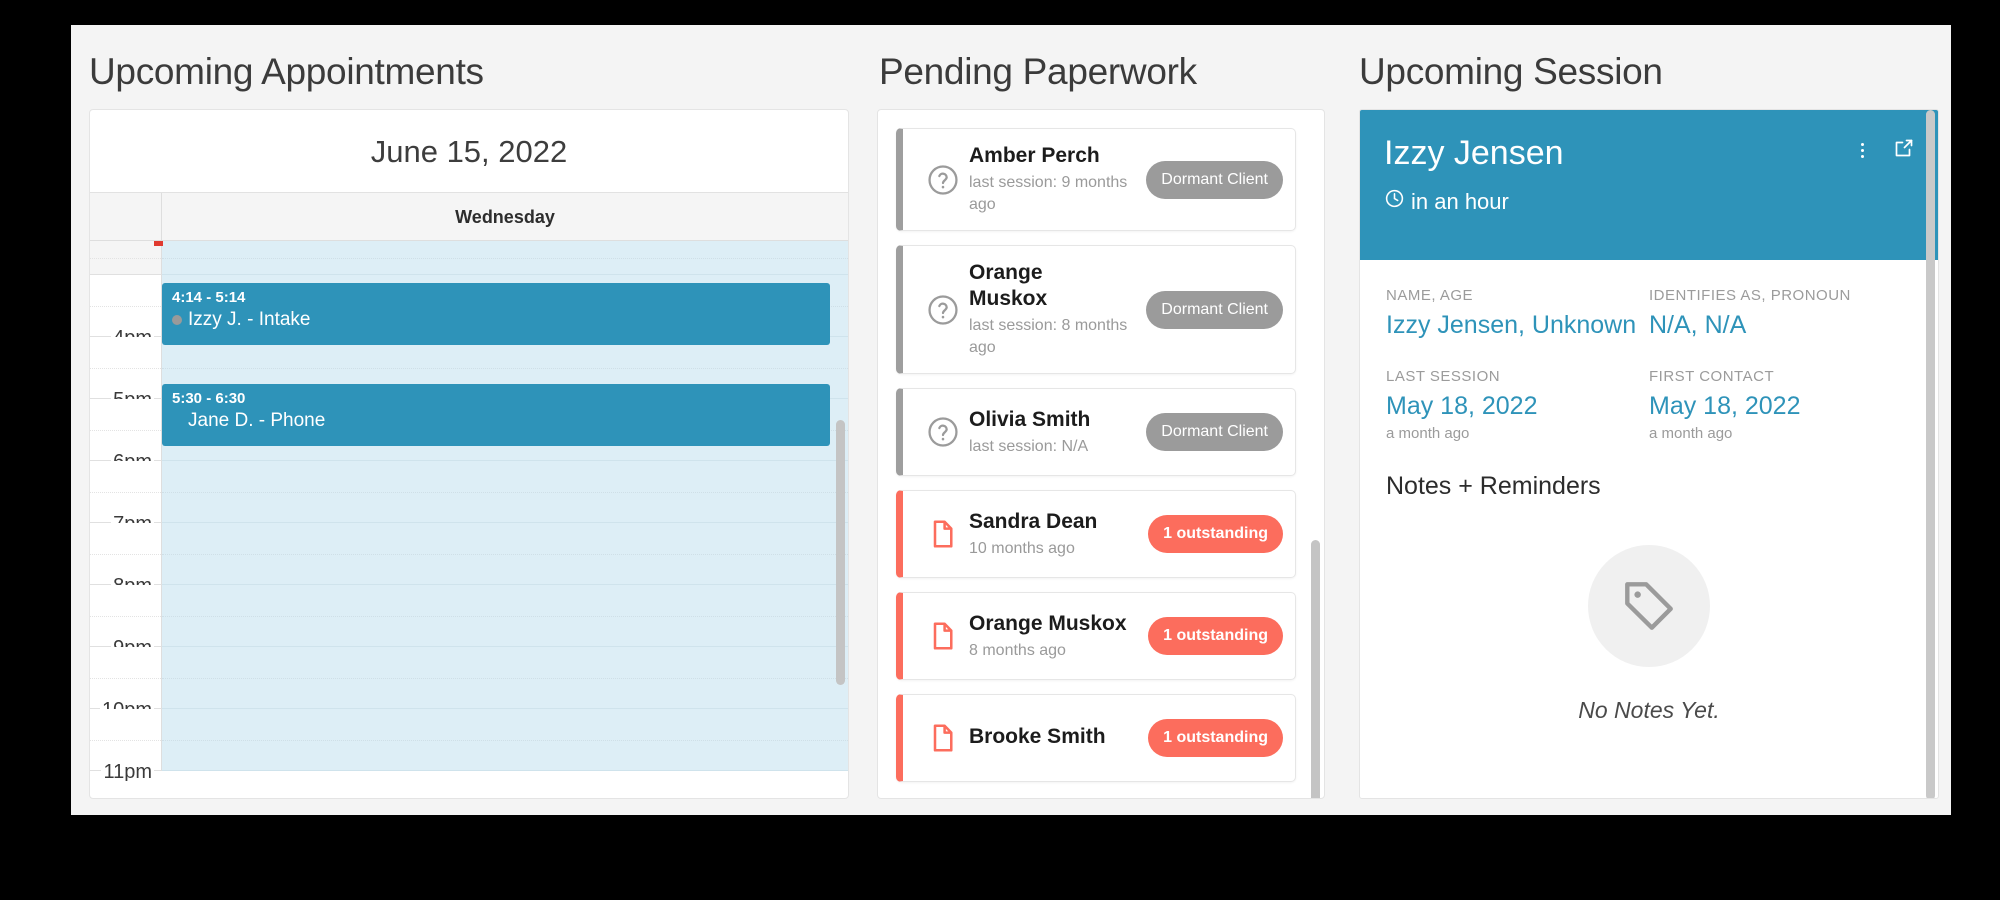 The image size is (2000, 900). Describe the element at coordinates (1649, 185) in the screenshot. I see `session-card-header: Izzy Jensen in an hour` at that location.